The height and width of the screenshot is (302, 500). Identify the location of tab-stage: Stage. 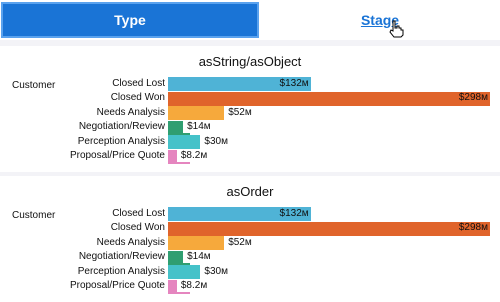
(380, 20).